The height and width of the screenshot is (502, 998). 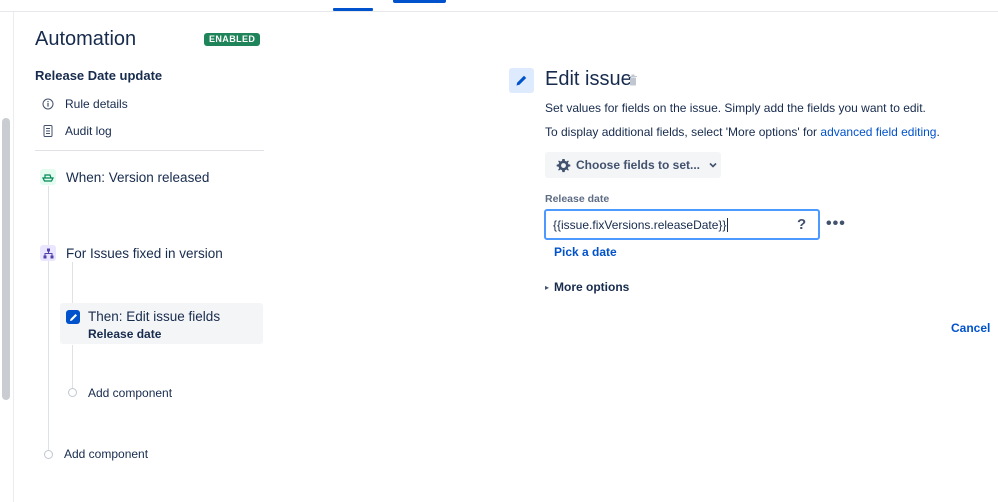 I want to click on rule-name: Release Date update, so click(x=99, y=75).